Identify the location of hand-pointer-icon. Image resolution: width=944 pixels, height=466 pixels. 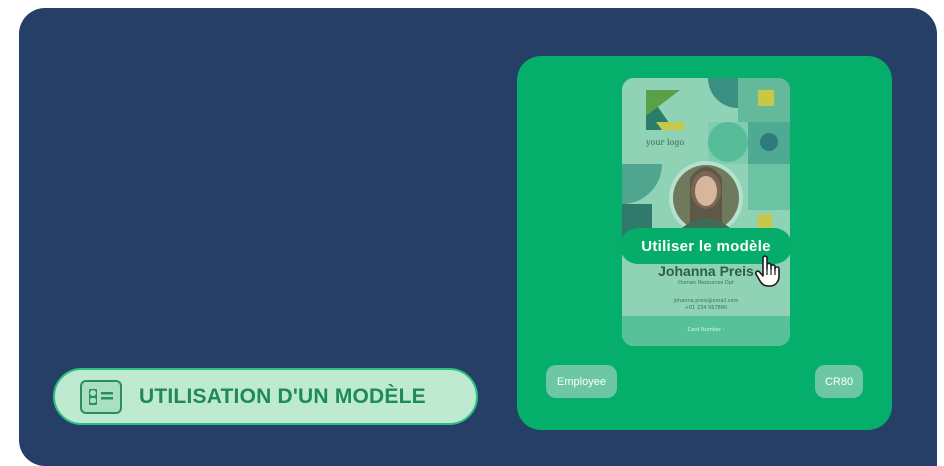
(769, 273).